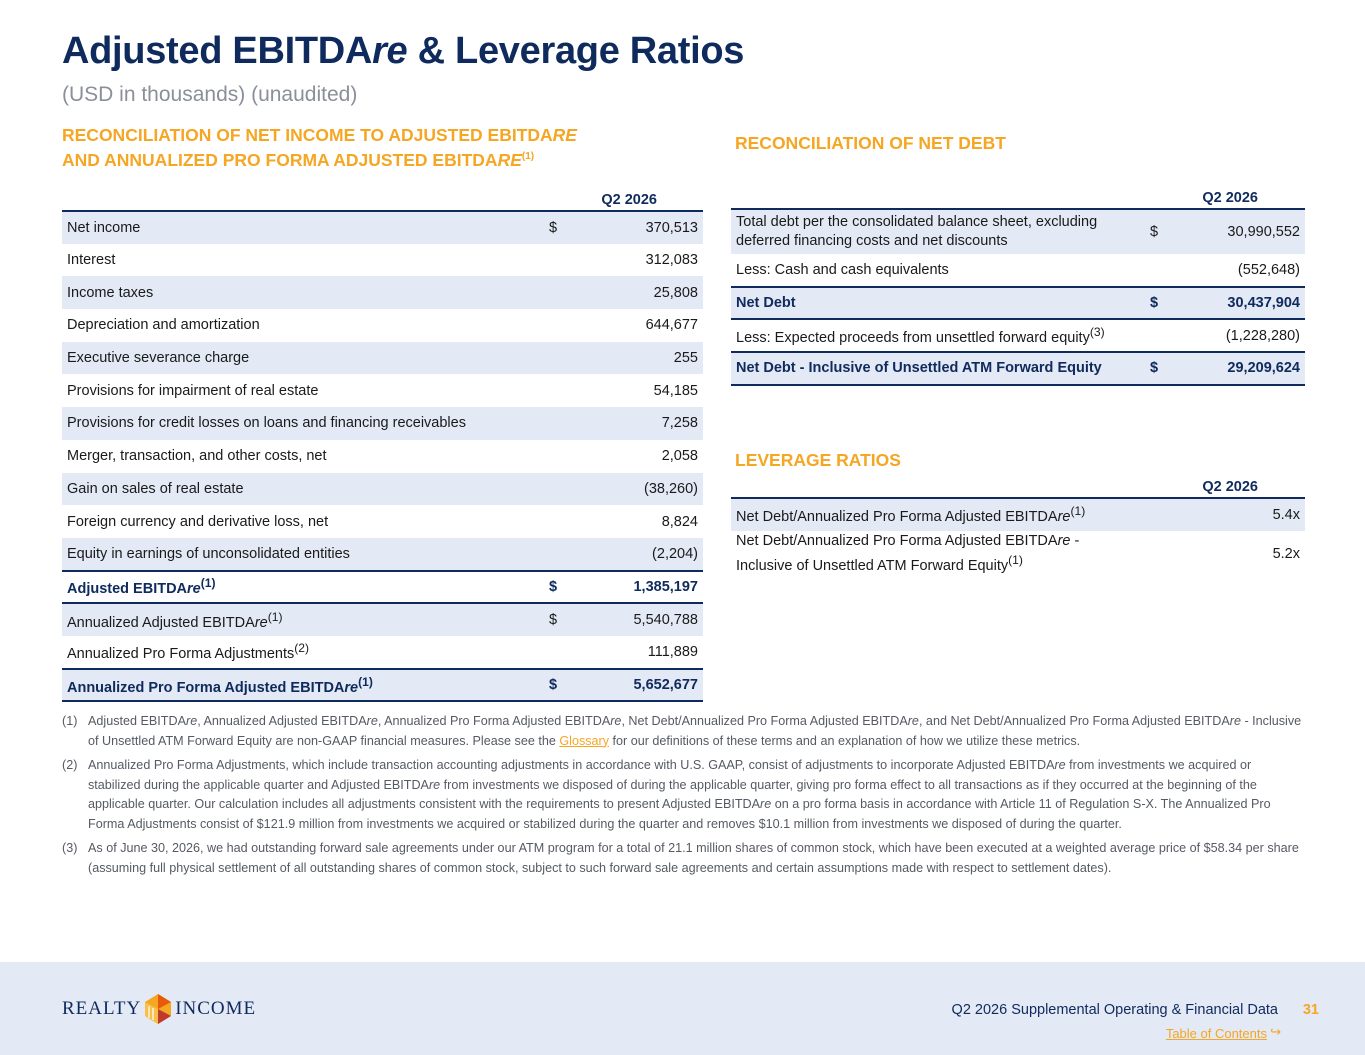 The width and height of the screenshot is (1365, 1055). Describe the element at coordinates (938, 302) in the screenshot. I see `row-label: Net Debt` at that location.